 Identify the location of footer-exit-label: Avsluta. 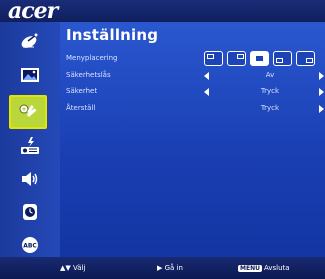
(276, 268).